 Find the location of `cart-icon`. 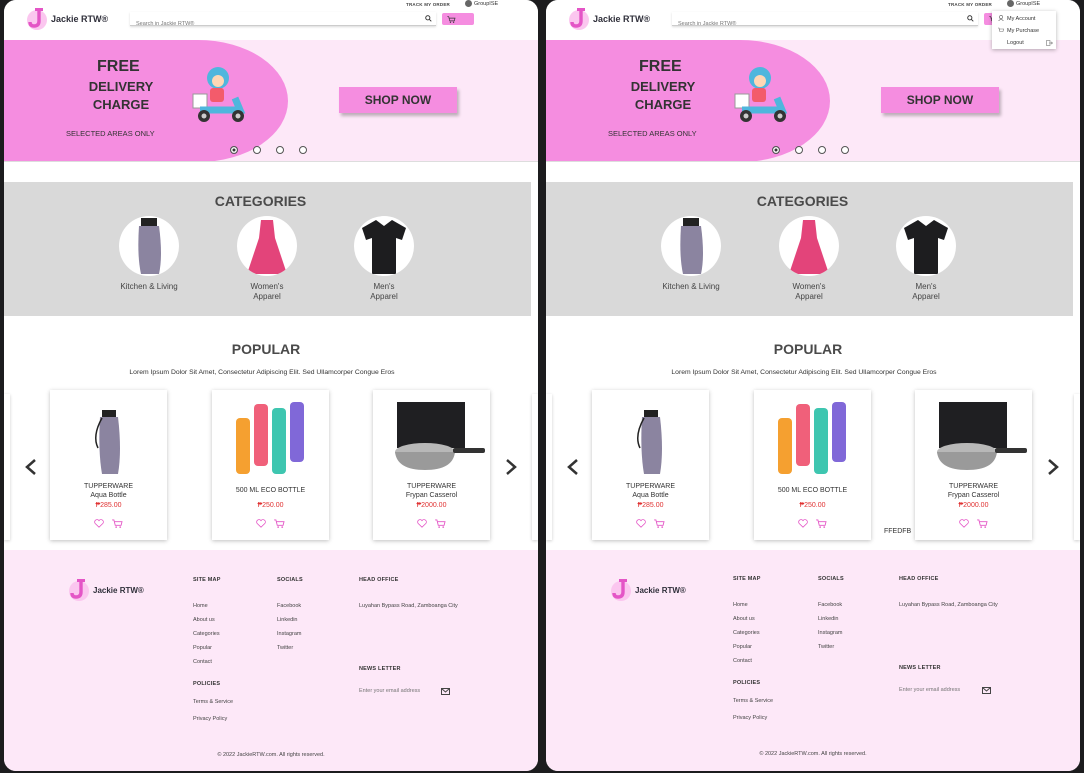

cart-icon is located at coordinates (451, 19).